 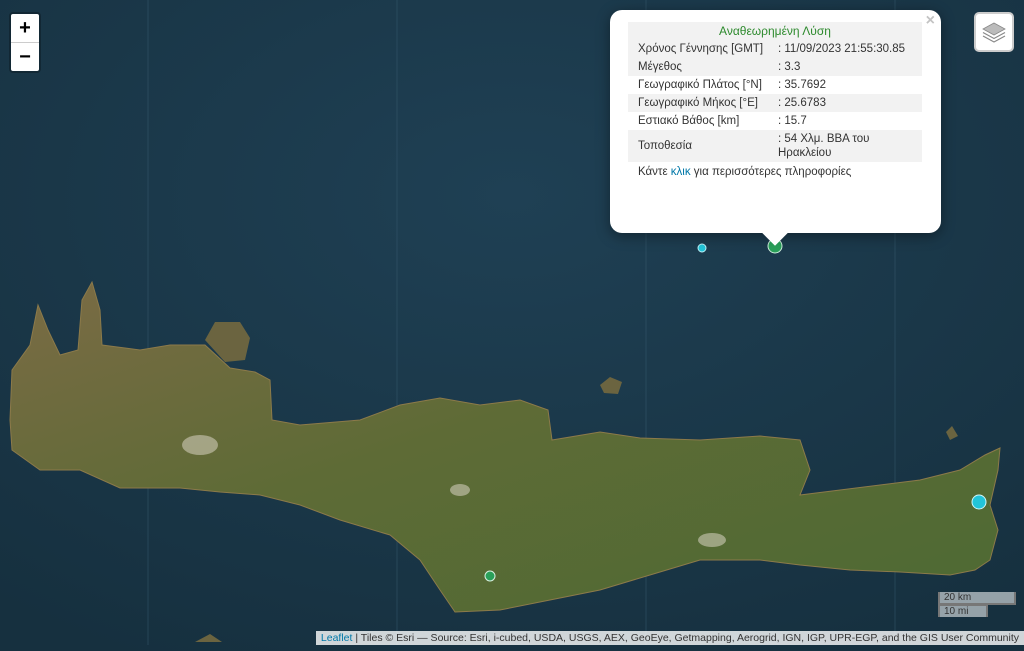 What do you see at coordinates (25, 28) in the screenshot?
I see `zoom-in-button: +` at bounding box center [25, 28].